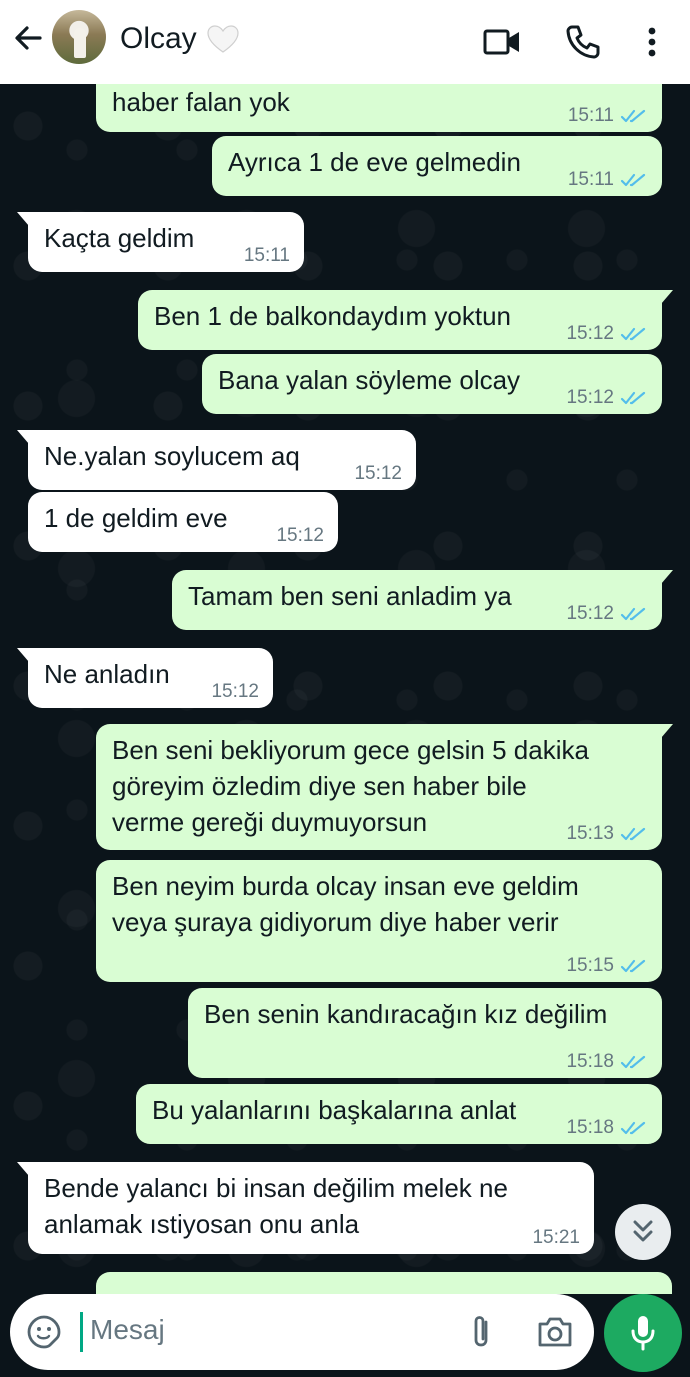 The image size is (690, 1377). Describe the element at coordinates (81, 1332) in the screenshot. I see `text-cursor` at that location.